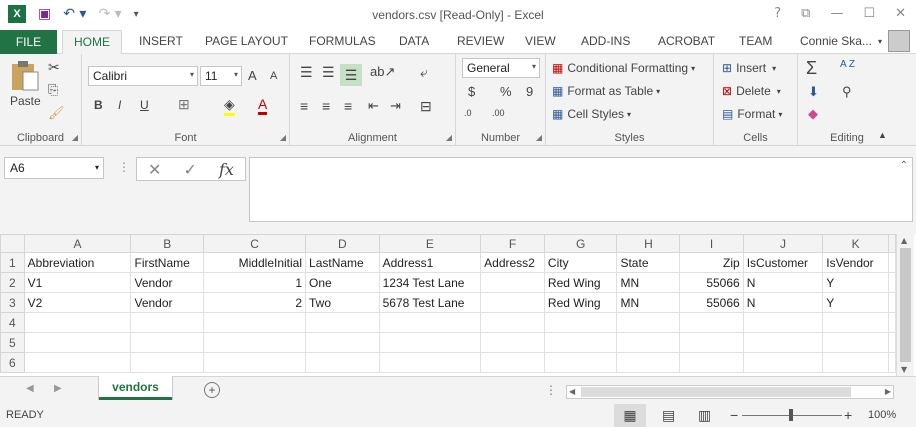 Image resolution: width=916 pixels, height=427 pixels. What do you see at coordinates (184, 104) in the screenshot?
I see `borders-icon: ⊞` at bounding box center [184, 104].